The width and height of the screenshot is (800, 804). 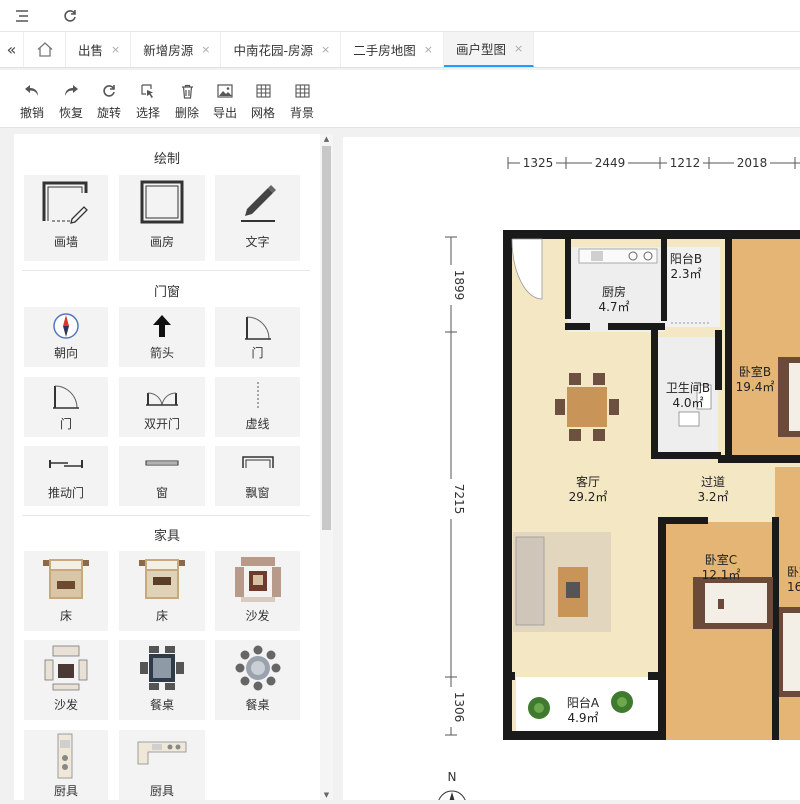 I want to click on door-tool-2: 门, so click(x=66, y=407).